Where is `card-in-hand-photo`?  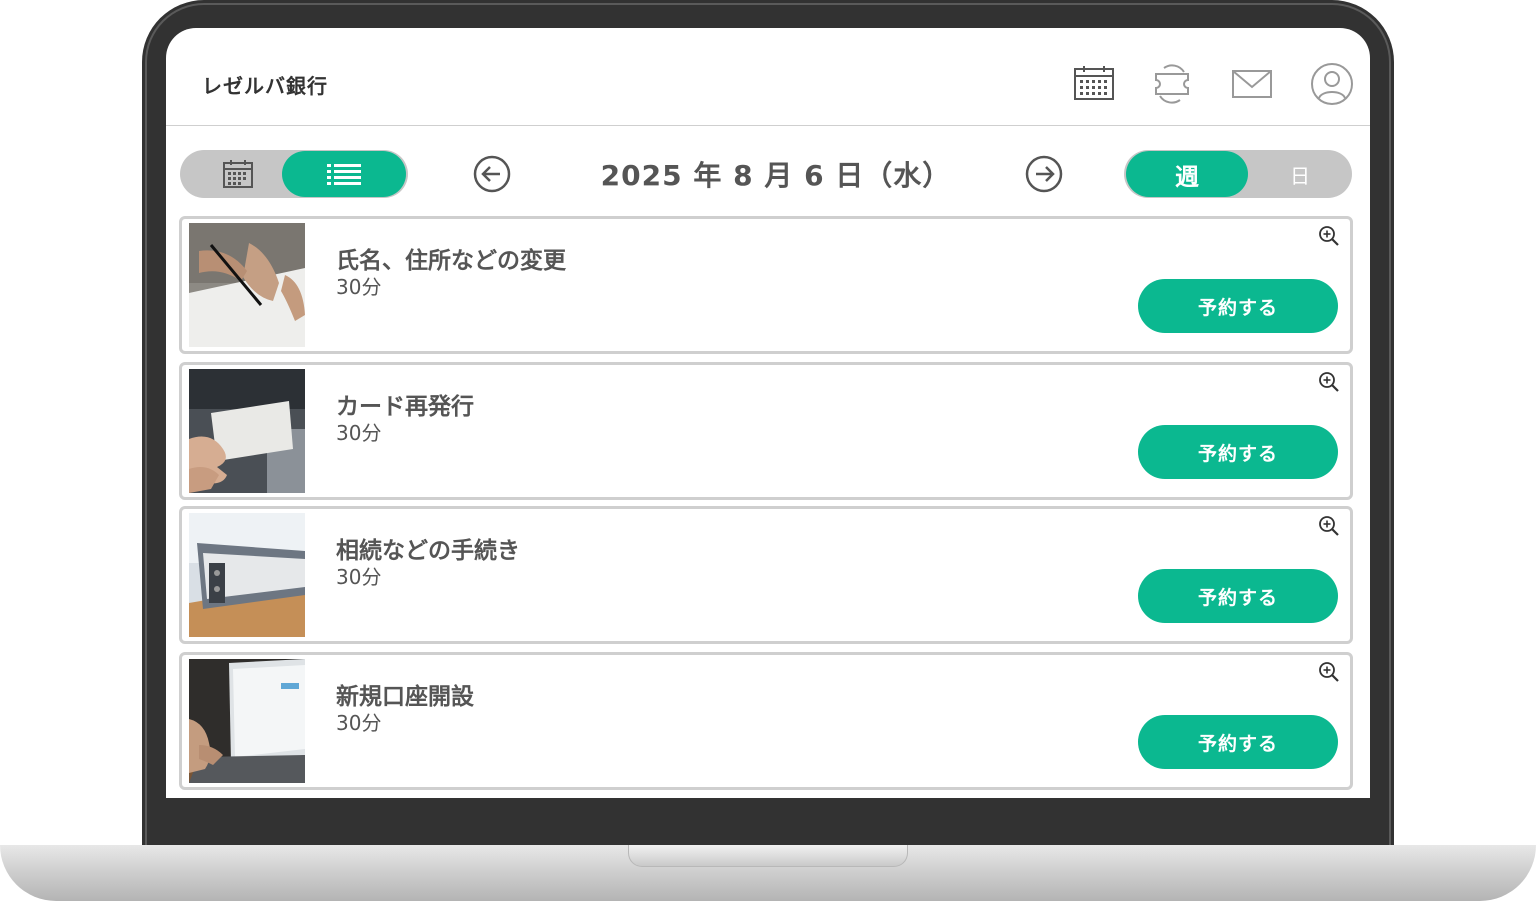
card-in-hand-photo is located at coordinates (247, 431).